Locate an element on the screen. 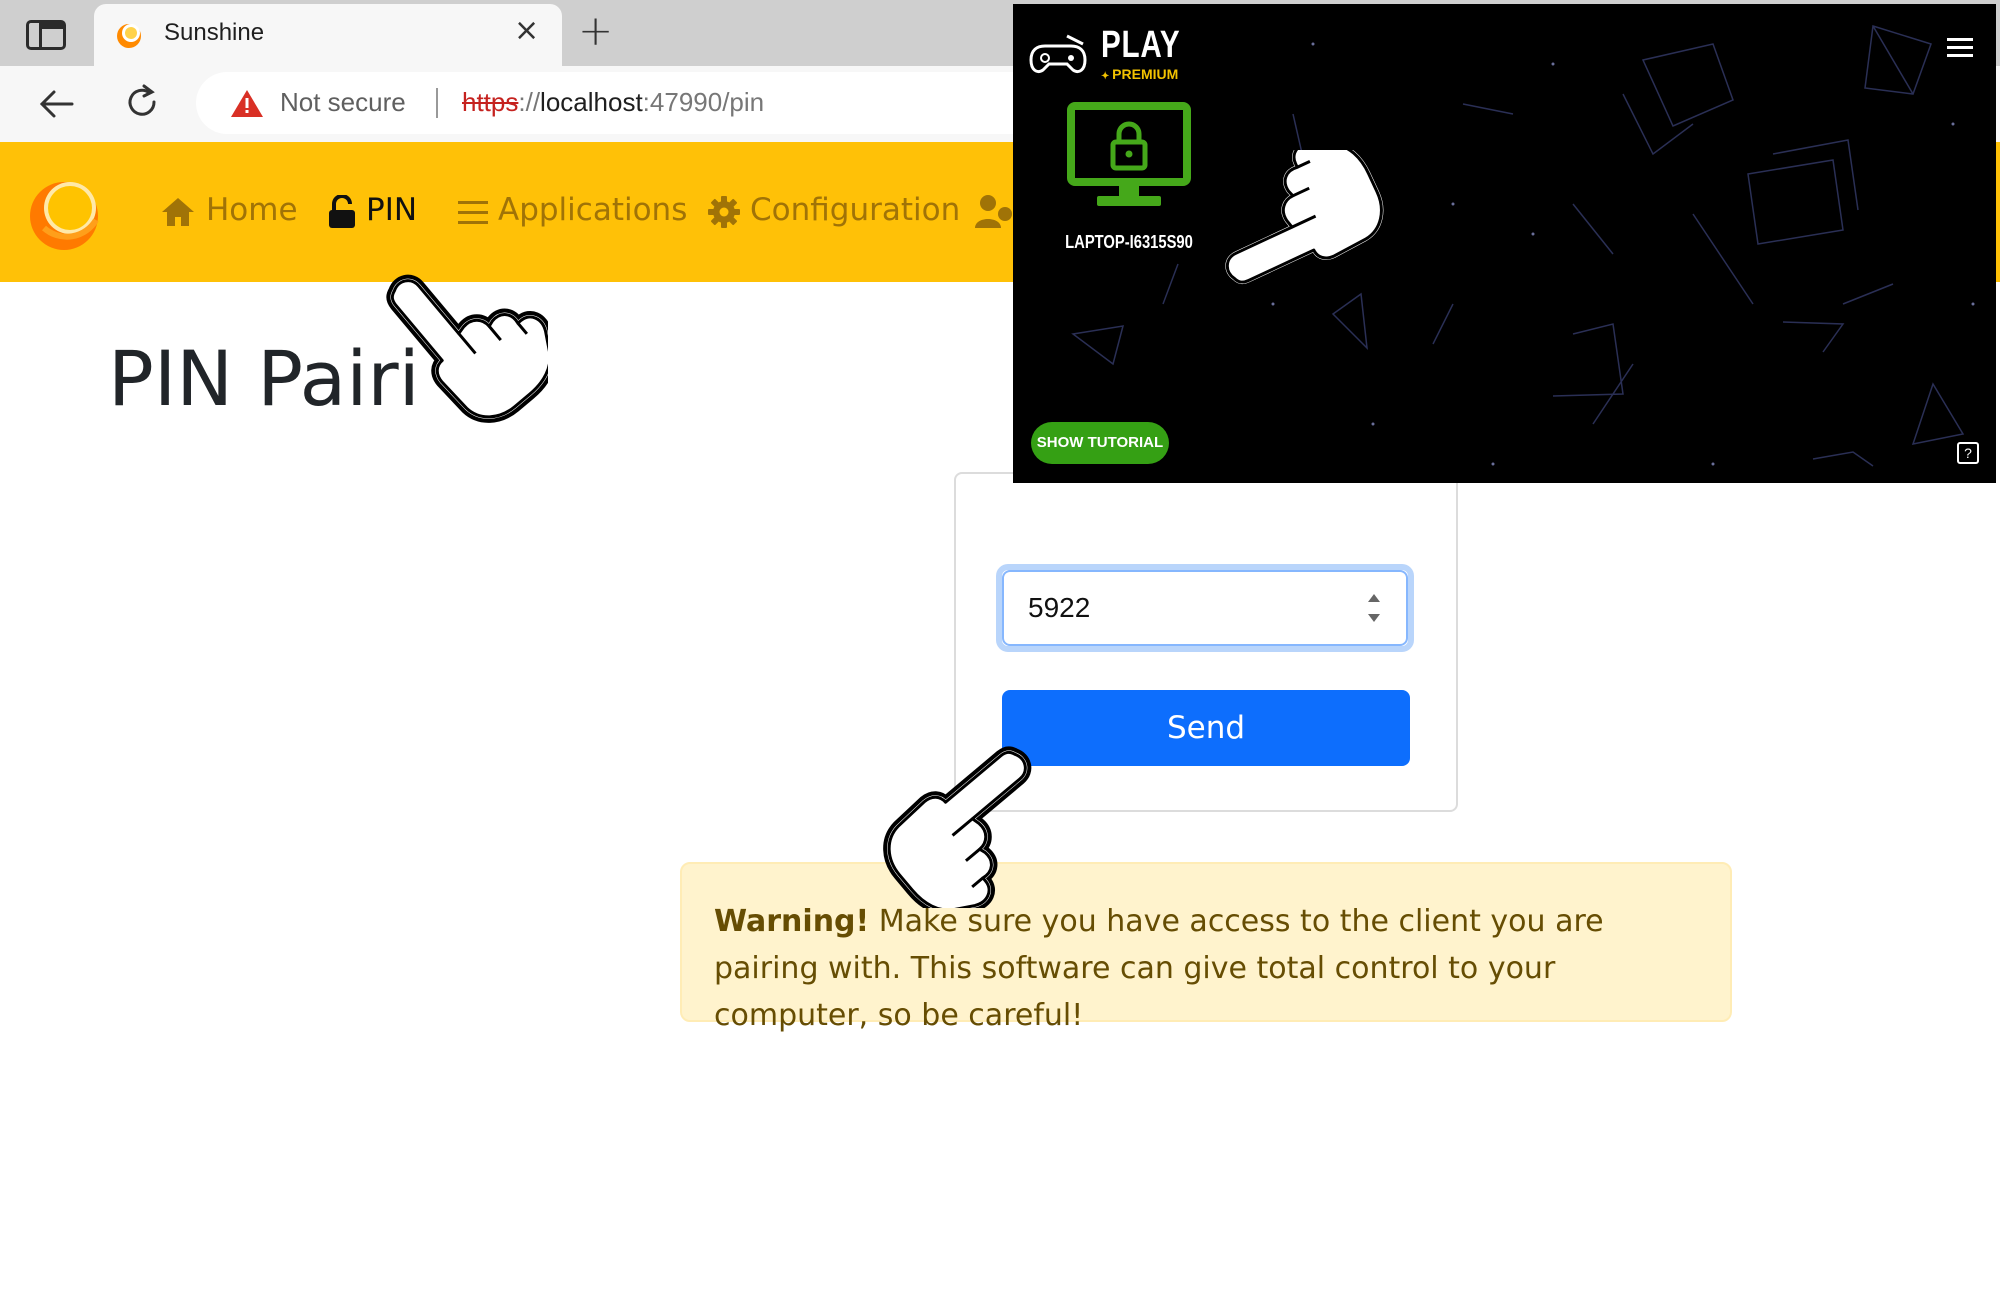  sunshine-logo-icon is located at coordinates (68, 212).